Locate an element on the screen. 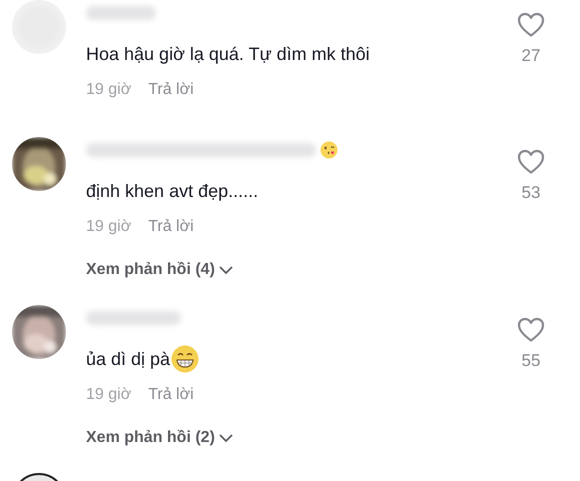 The height and width of the screenshot is (481, 580). like-count: 53 is located at coordinates (531, 193).